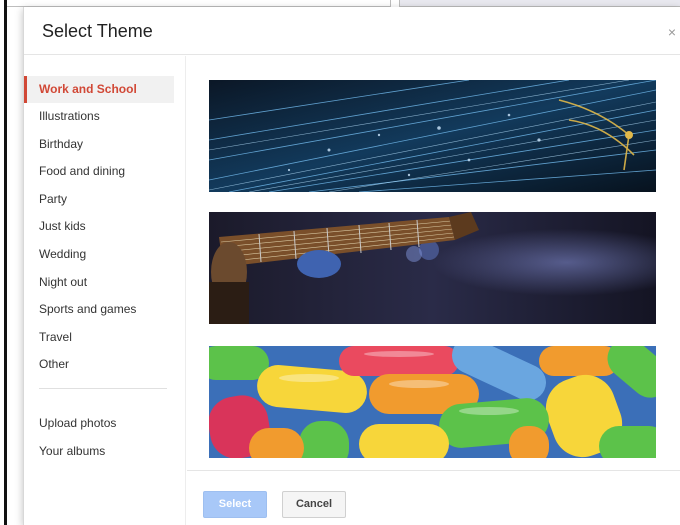 This screenshot has width=680, height=525. I want to click on dialog-header: Select Theme ×, so click(352, 31).